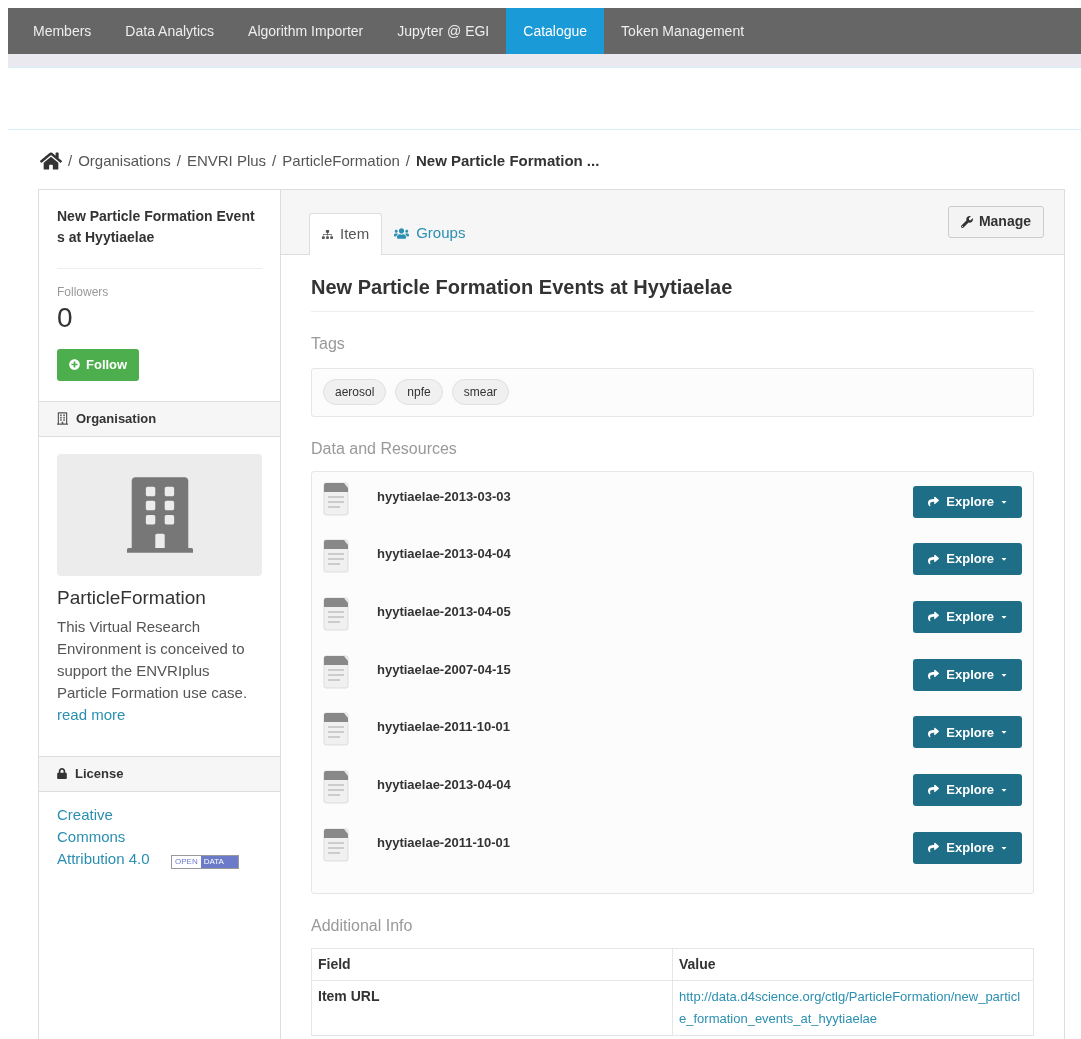  What do you see at coordinates (355, 392) in the screenshot?
I see `tag-pill: aerosol` at bounding box center [355, 392].